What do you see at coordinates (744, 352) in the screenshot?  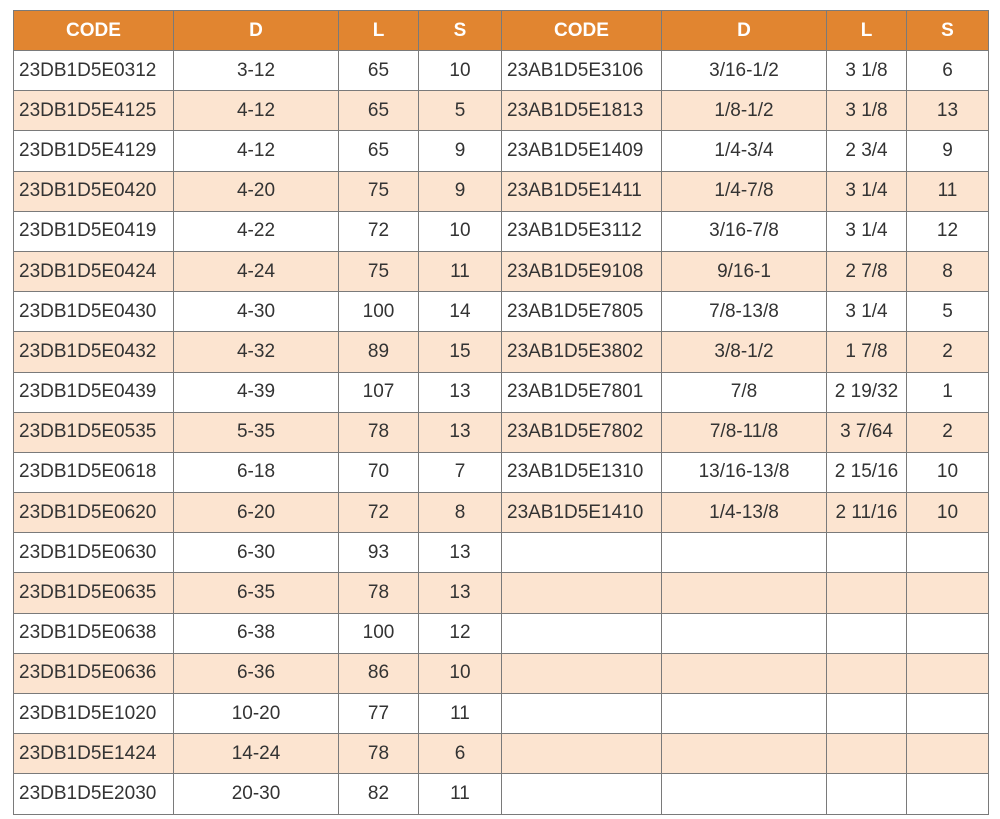 I see `cell-d: 3/8-1/2` at bounding box center [744, 352].